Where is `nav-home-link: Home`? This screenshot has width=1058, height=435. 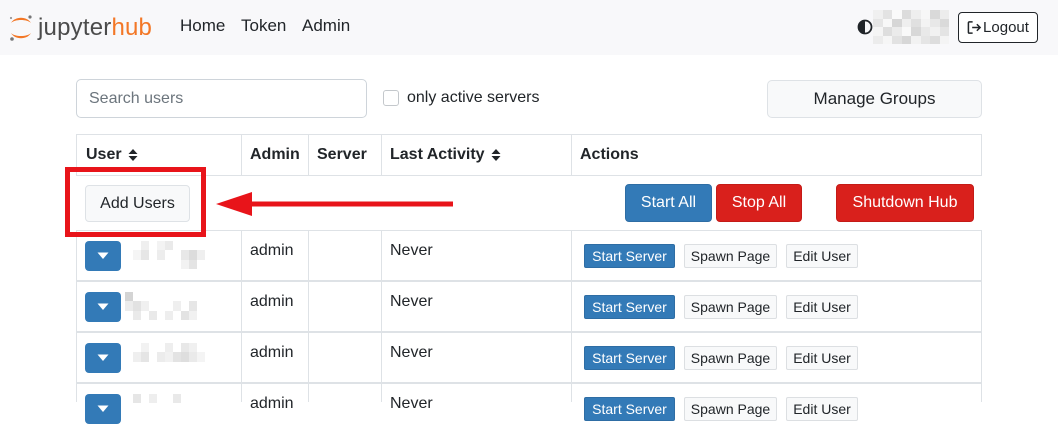
nav-home-link: Home is located at coordinates (202, 26).